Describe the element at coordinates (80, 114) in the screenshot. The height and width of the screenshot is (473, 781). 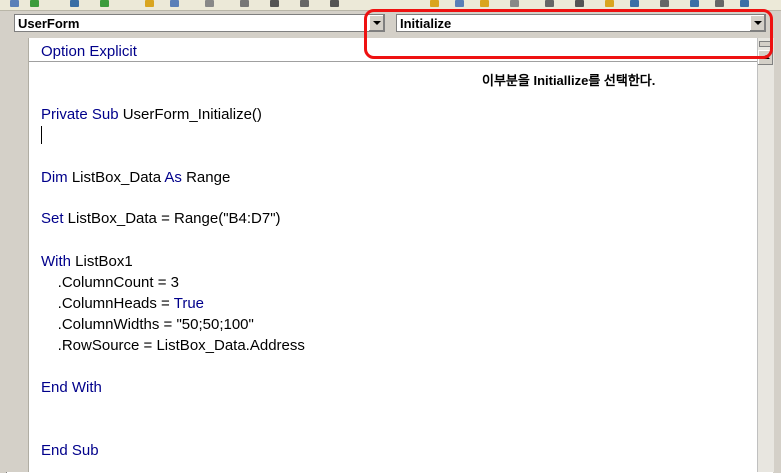
I see `keyword: Private Sub` at that location.